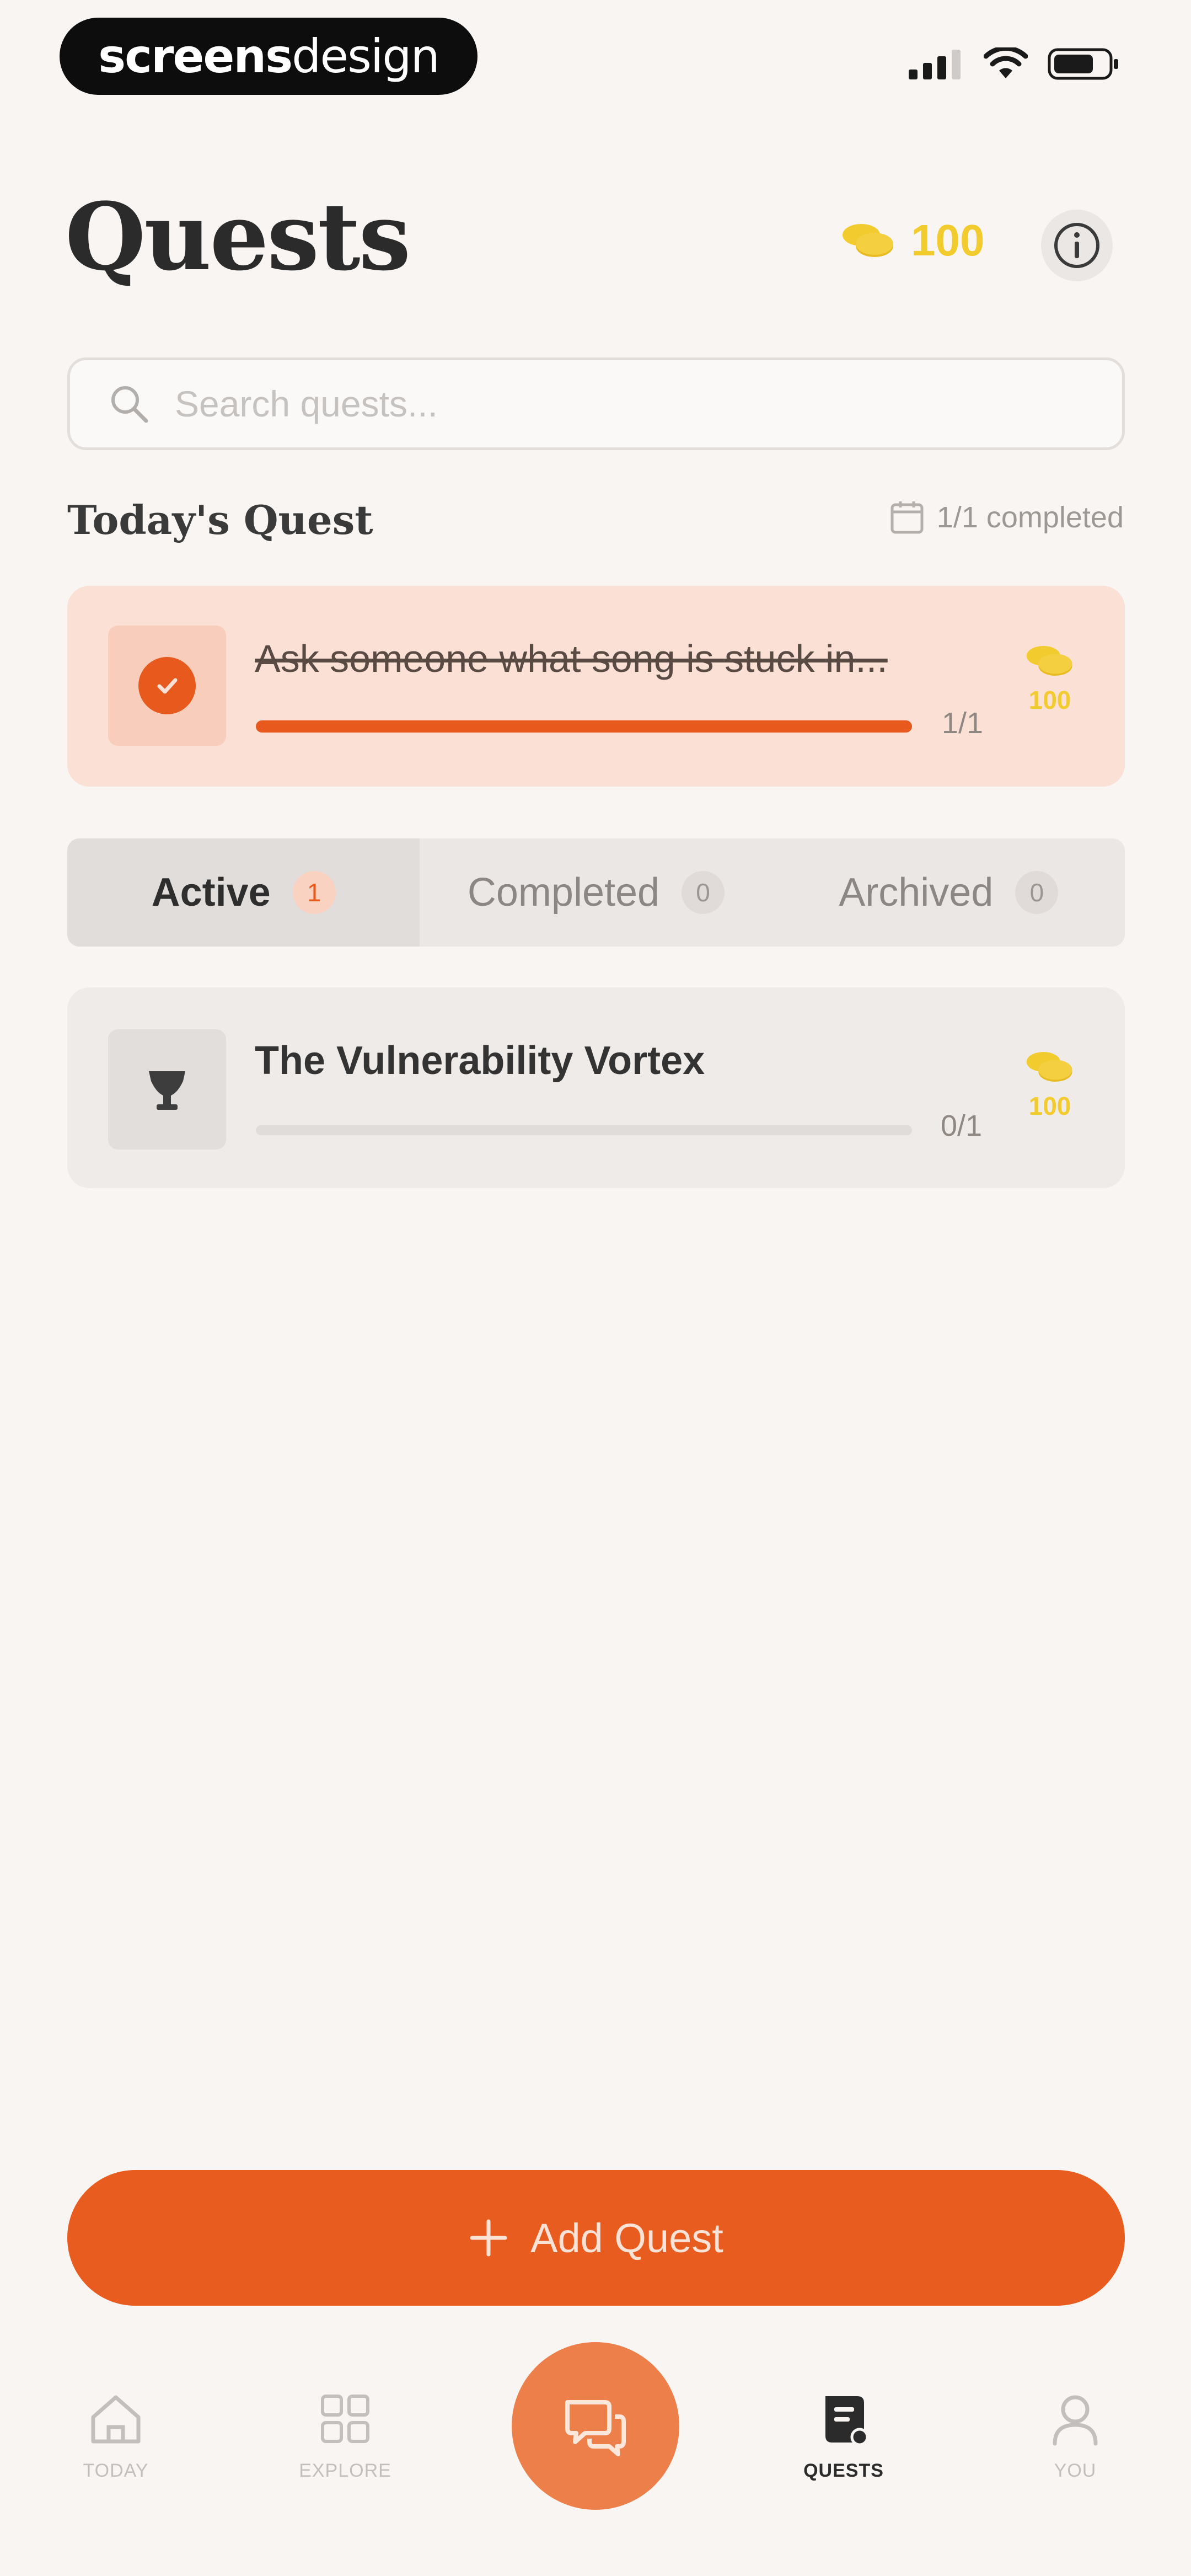  I want to click on chat-button, so click(595, 2426).